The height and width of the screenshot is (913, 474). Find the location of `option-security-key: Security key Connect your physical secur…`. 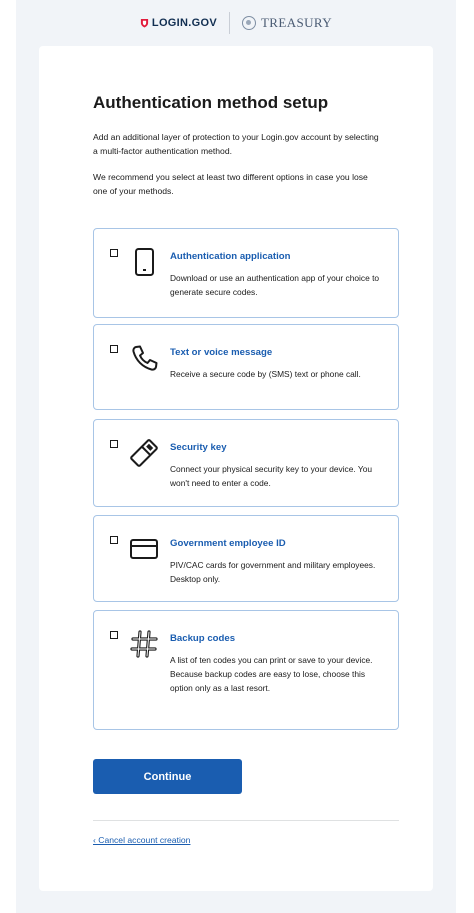

option-security-key: Security key Connect your physical secur… is located at coordinates (246, 463).